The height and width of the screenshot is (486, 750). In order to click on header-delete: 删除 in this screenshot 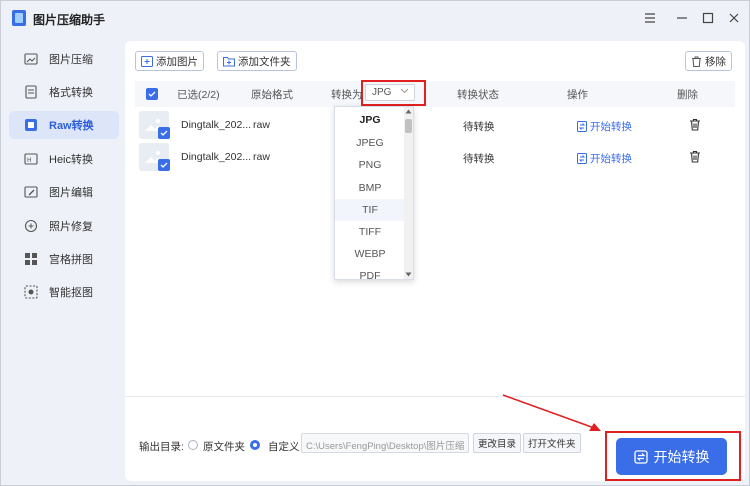, I will do `click(687, 95)`.